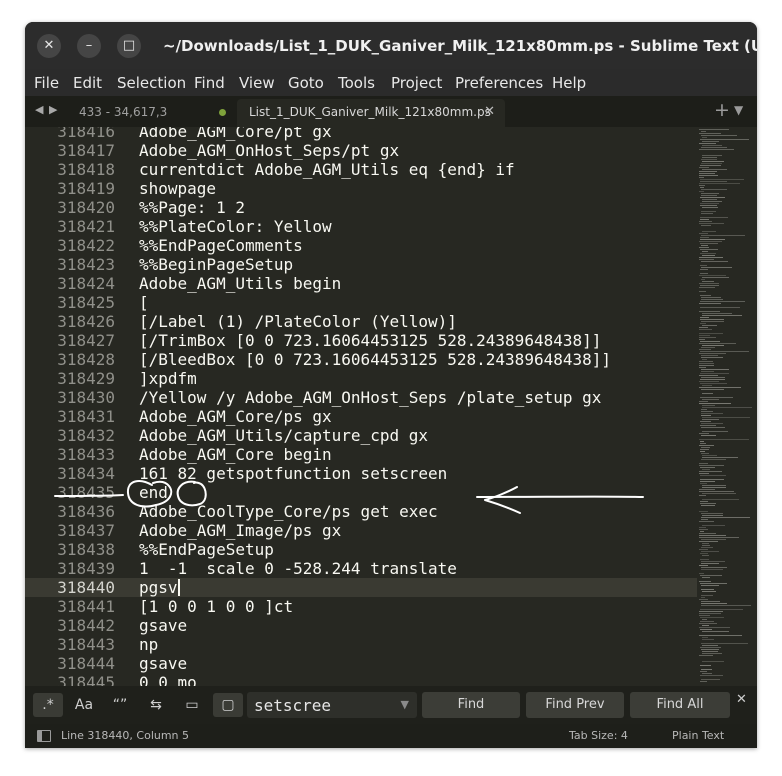  Describe the element at coordinates (156, 705) in the screenshot. I see `wrap-toggle: ⇆` at that location.